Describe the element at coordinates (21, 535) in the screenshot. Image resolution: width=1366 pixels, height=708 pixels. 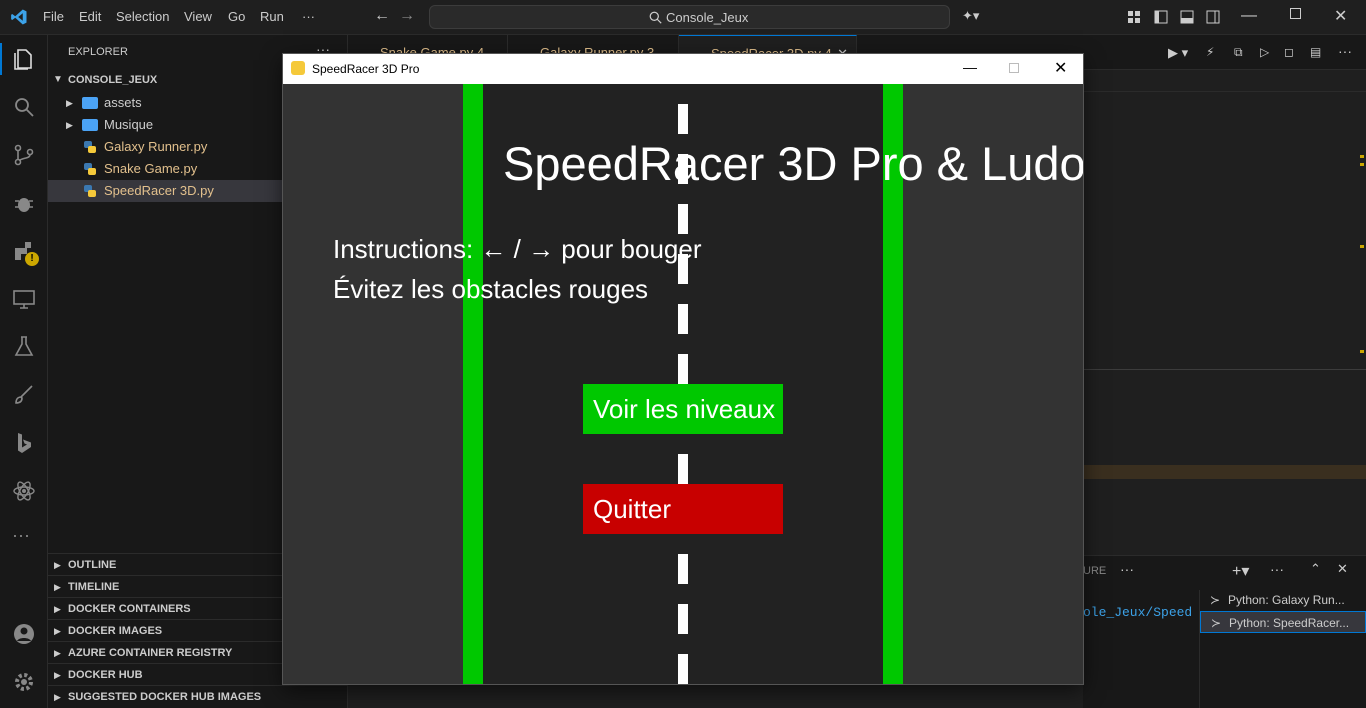
I see `more-views-icon: ···` at that location.